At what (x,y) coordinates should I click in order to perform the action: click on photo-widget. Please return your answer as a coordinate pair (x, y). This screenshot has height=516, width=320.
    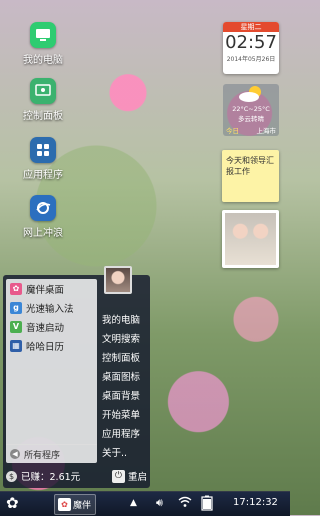
    Looking at the image, I should click on (250, 239).